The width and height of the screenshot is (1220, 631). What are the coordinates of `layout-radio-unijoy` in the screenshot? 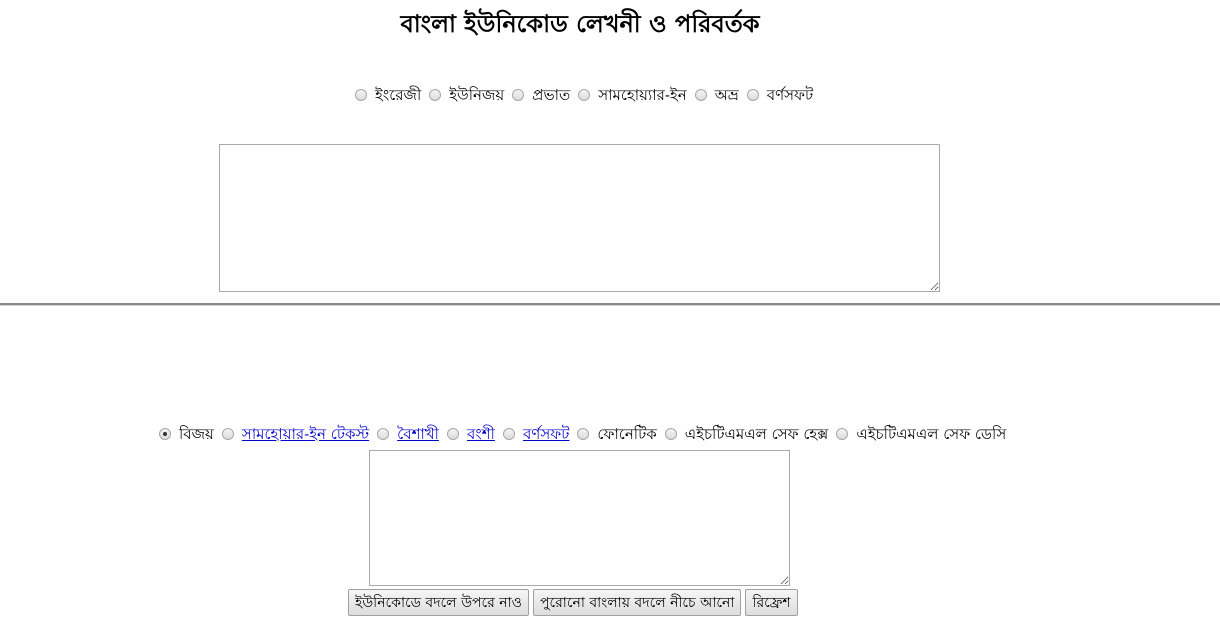 It's located at (435, 95).